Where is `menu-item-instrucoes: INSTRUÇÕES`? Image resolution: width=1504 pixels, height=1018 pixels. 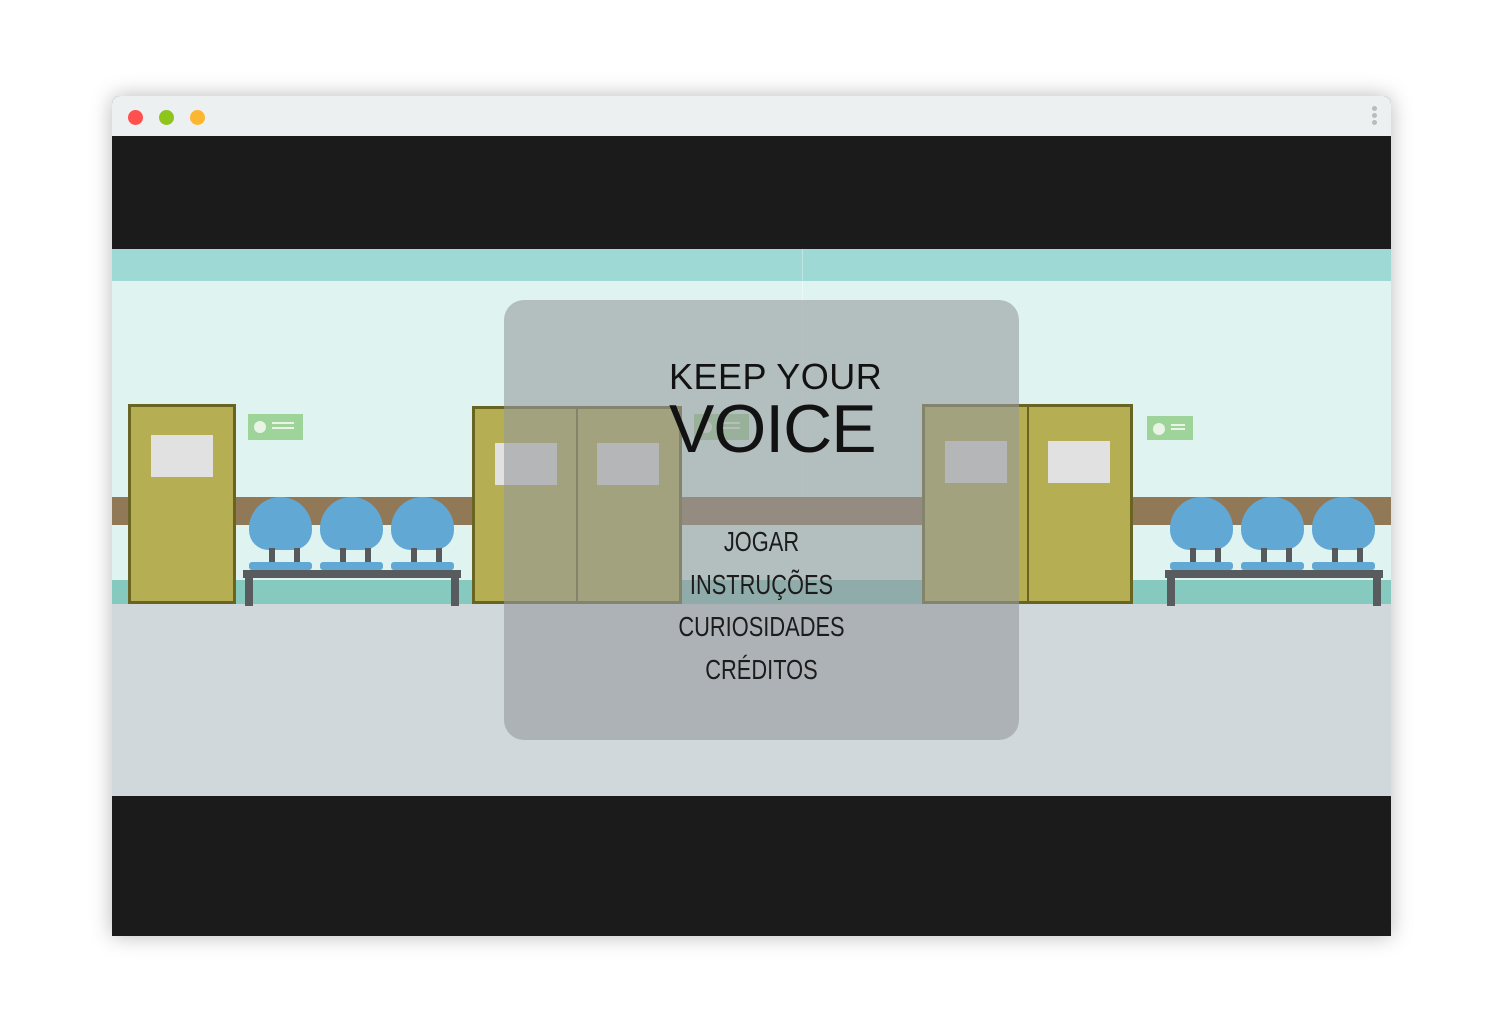
menu-item-instrucoes: INSTRUÇÕES is located at coordinates (762, 585).